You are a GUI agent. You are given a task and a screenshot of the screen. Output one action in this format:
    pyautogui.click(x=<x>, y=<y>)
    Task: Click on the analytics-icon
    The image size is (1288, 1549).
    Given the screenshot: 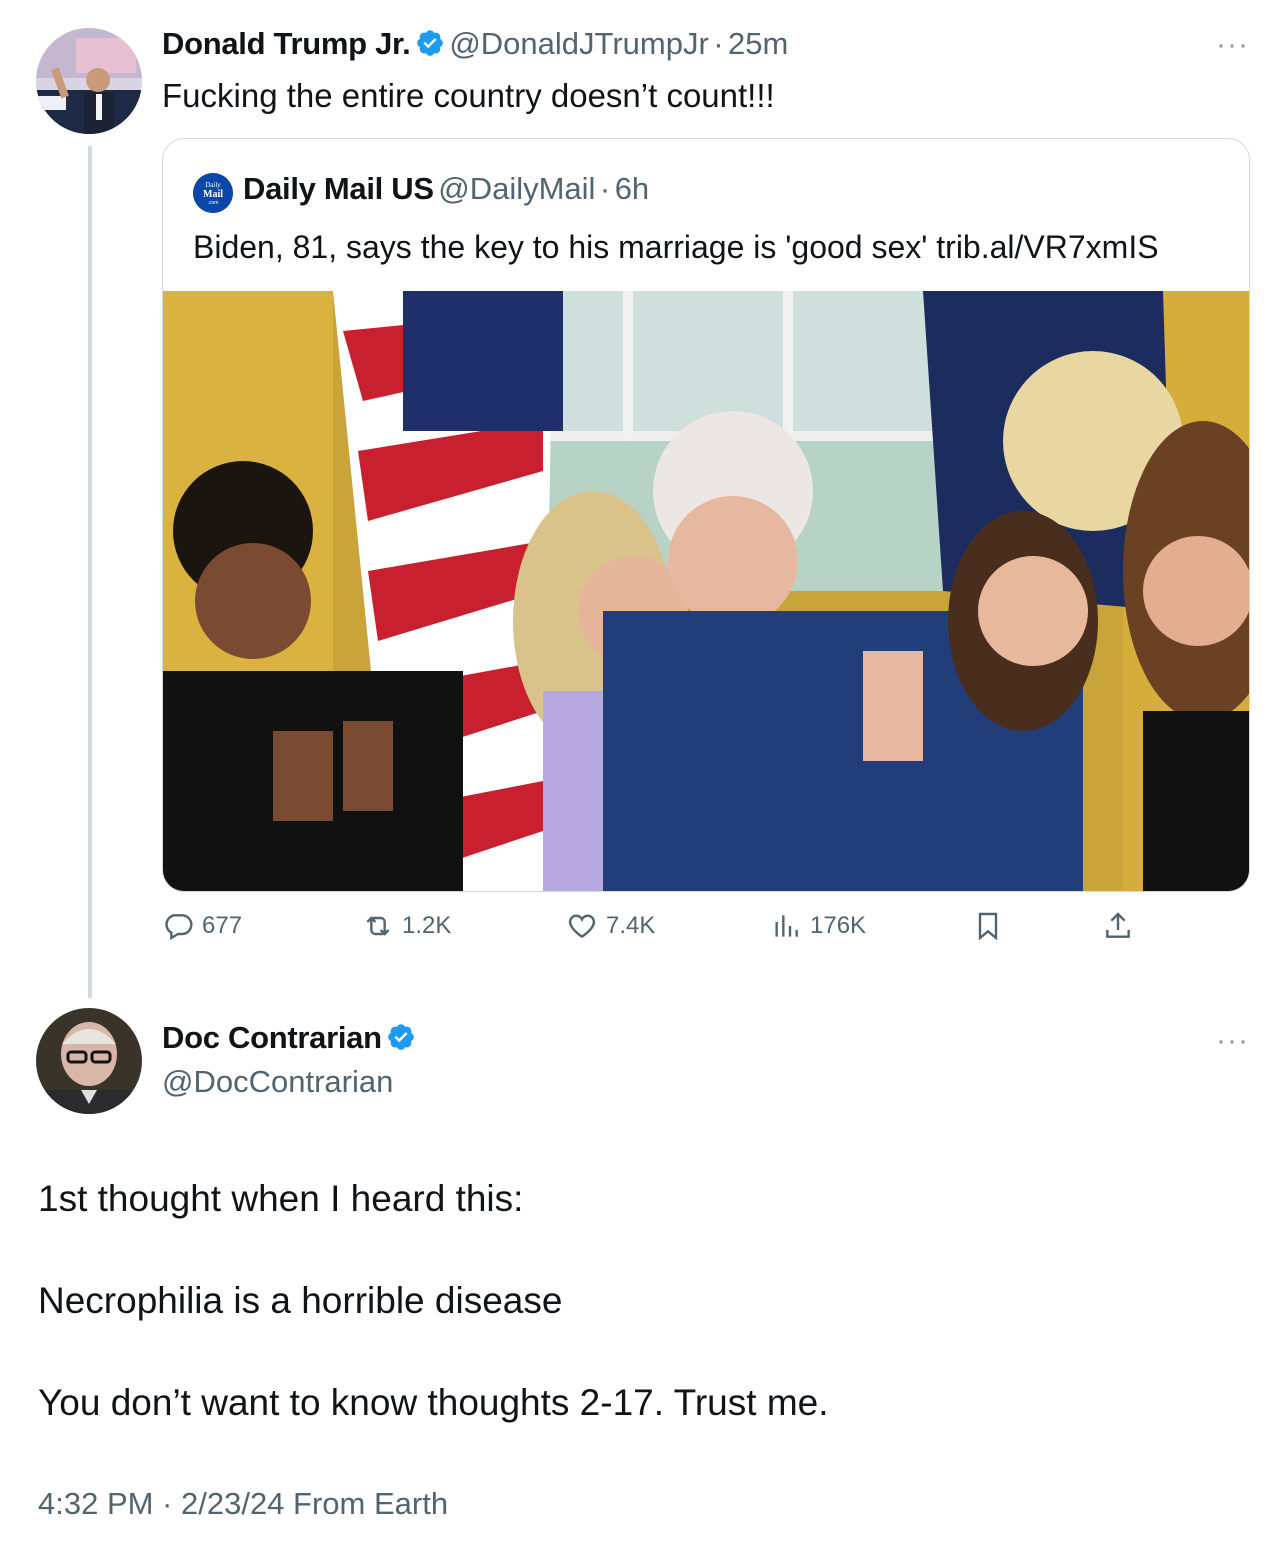 What is the action you would take?
    pyautogui.click(x=786, y=926)
    